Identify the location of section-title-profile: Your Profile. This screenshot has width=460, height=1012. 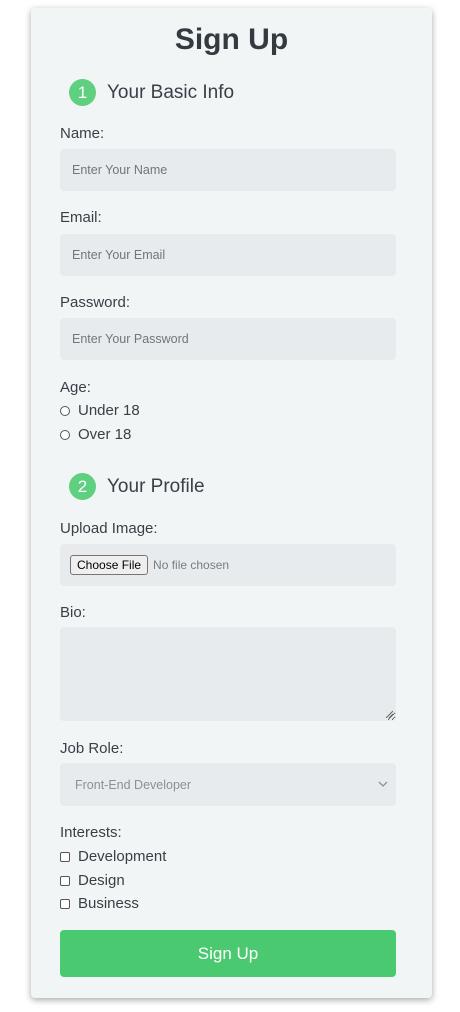
(156, 486).